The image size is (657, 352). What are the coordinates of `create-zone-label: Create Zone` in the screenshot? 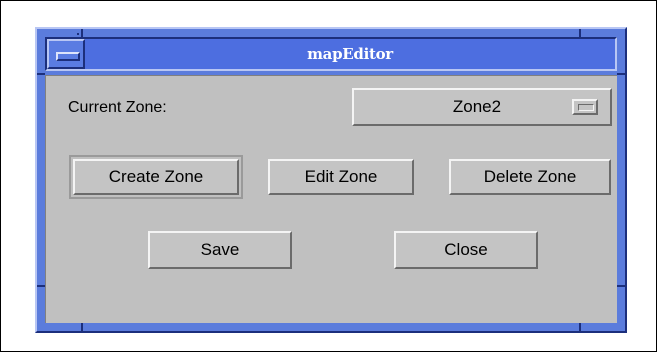 It's located at (156, 176).